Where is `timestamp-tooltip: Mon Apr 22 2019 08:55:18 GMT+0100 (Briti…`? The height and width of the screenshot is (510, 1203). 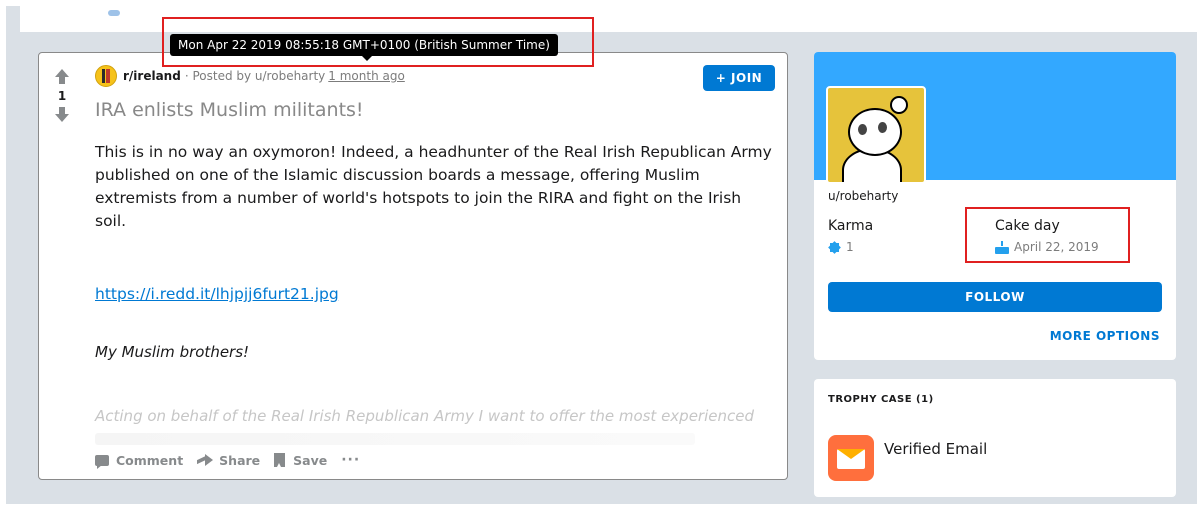
timestamp-tooltip: Mon Apr 22 2019 08:55:18 GMT+0100 (Briti… is located at coordinates (364, 47).